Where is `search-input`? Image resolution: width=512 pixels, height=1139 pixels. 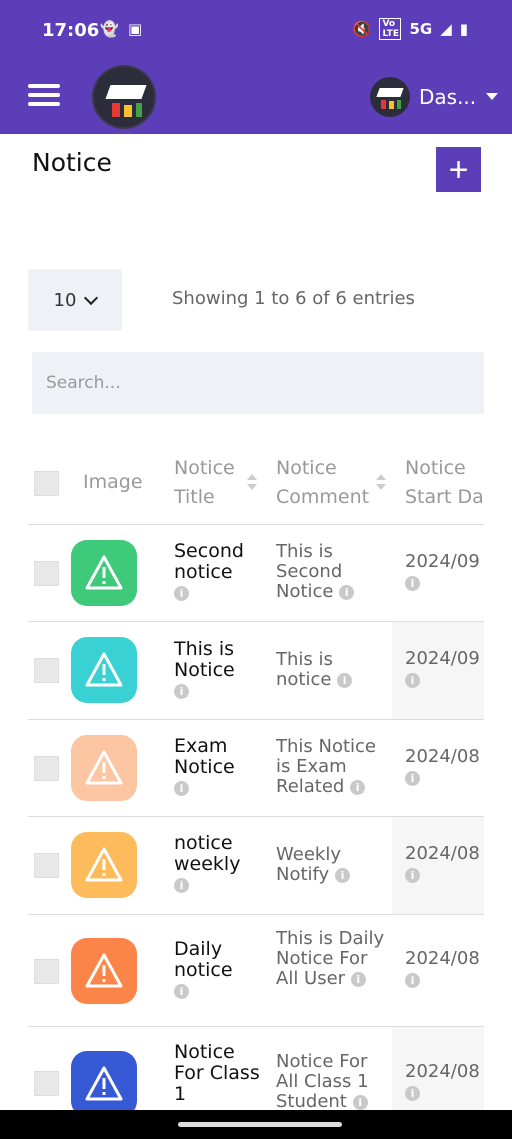
search-input is located at coordinates (258, 383).